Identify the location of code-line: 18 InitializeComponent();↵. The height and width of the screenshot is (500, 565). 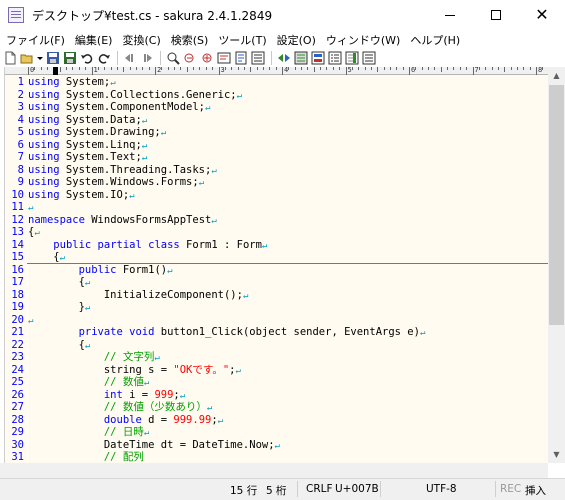
(276, 295).